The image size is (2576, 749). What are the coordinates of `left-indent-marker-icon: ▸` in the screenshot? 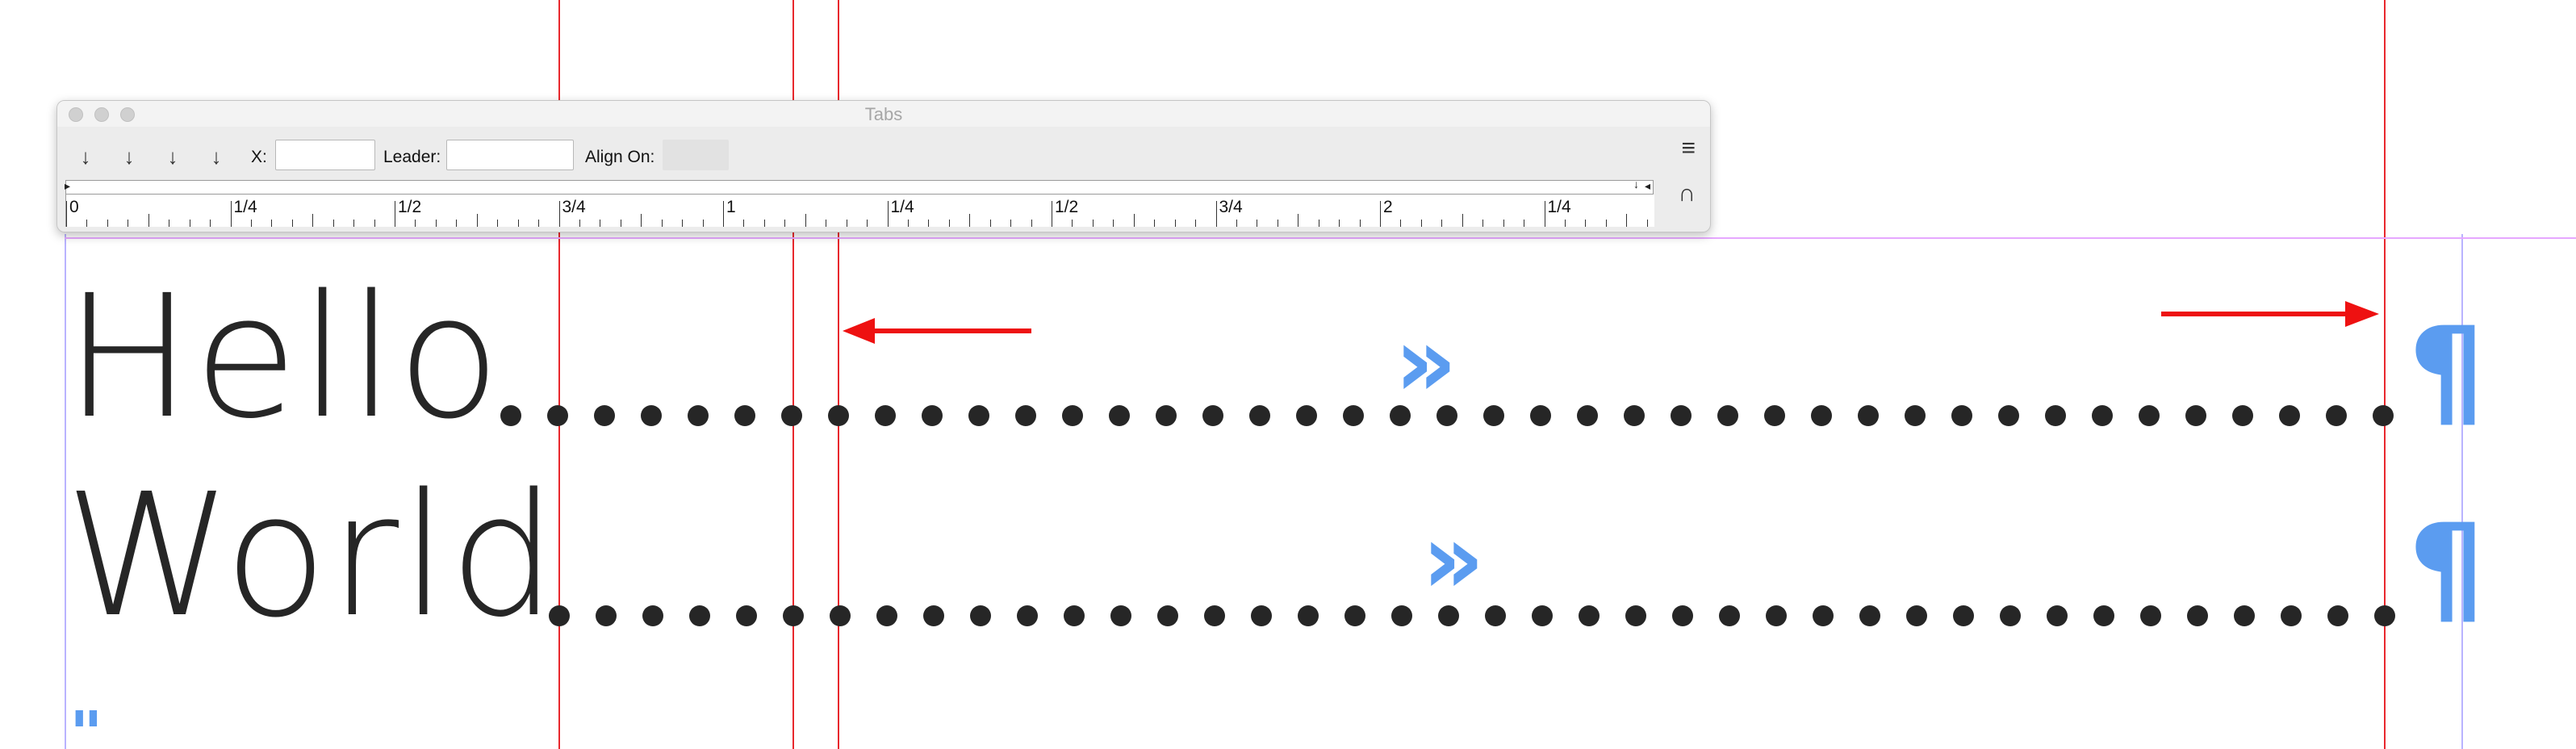 It's located at (67, 186).